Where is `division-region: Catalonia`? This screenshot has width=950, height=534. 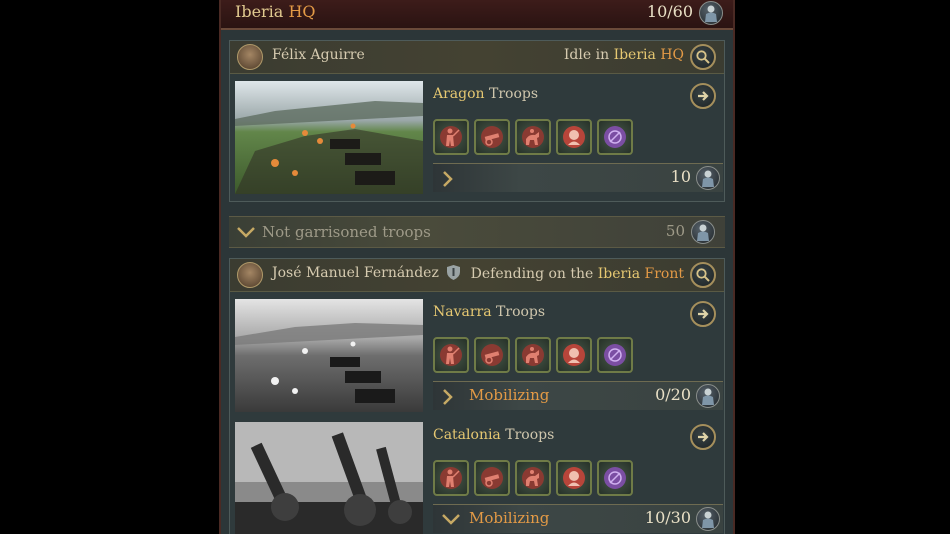 division-region: Catalonia is located at coordinates (467, 435).